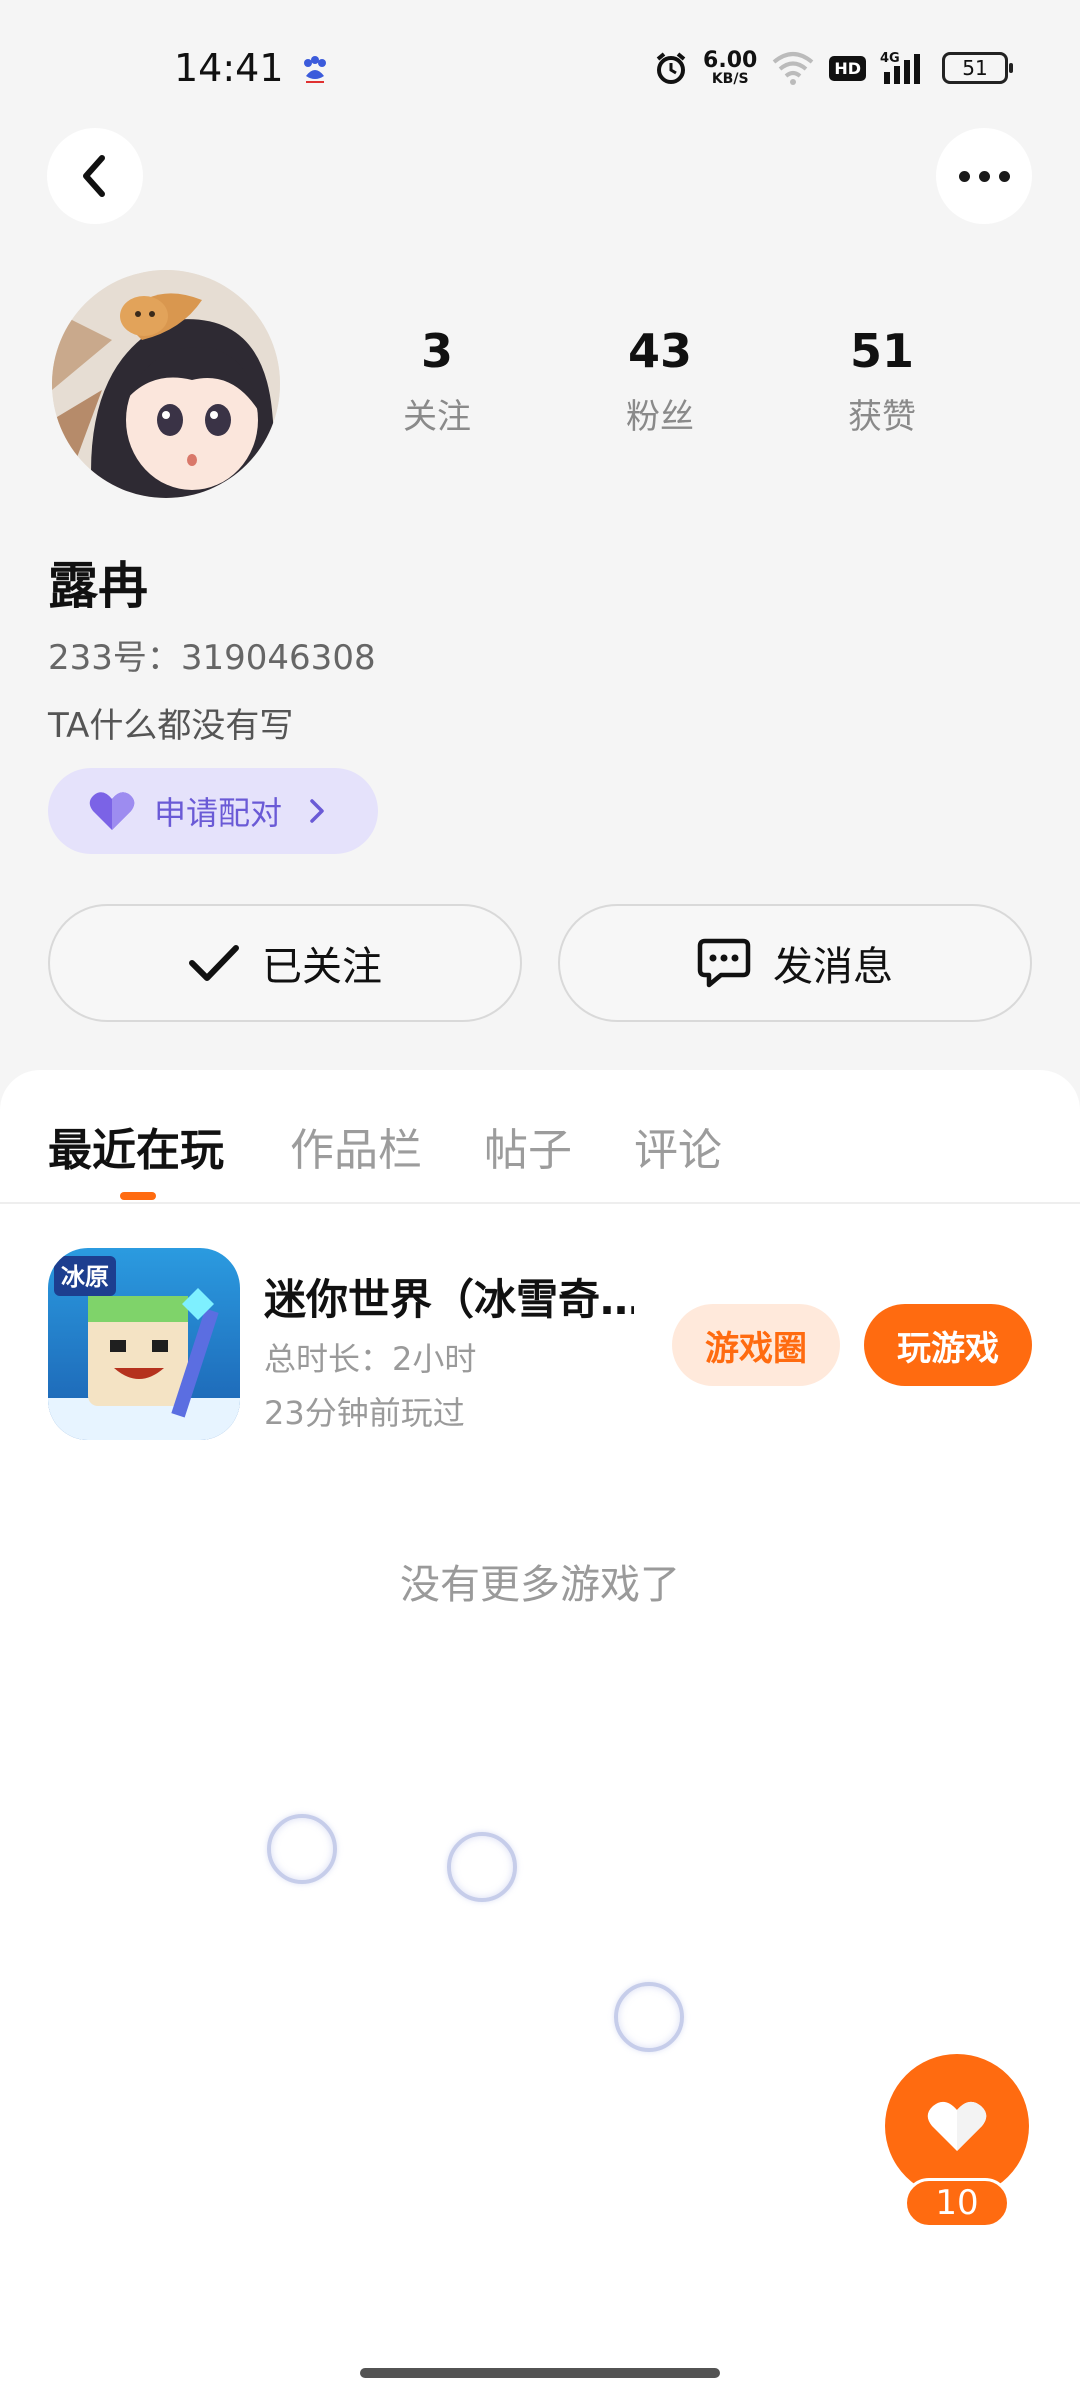 This screenshot has width=1080, height=2400. I want to click on stat-value: 43, so click(659, 351).